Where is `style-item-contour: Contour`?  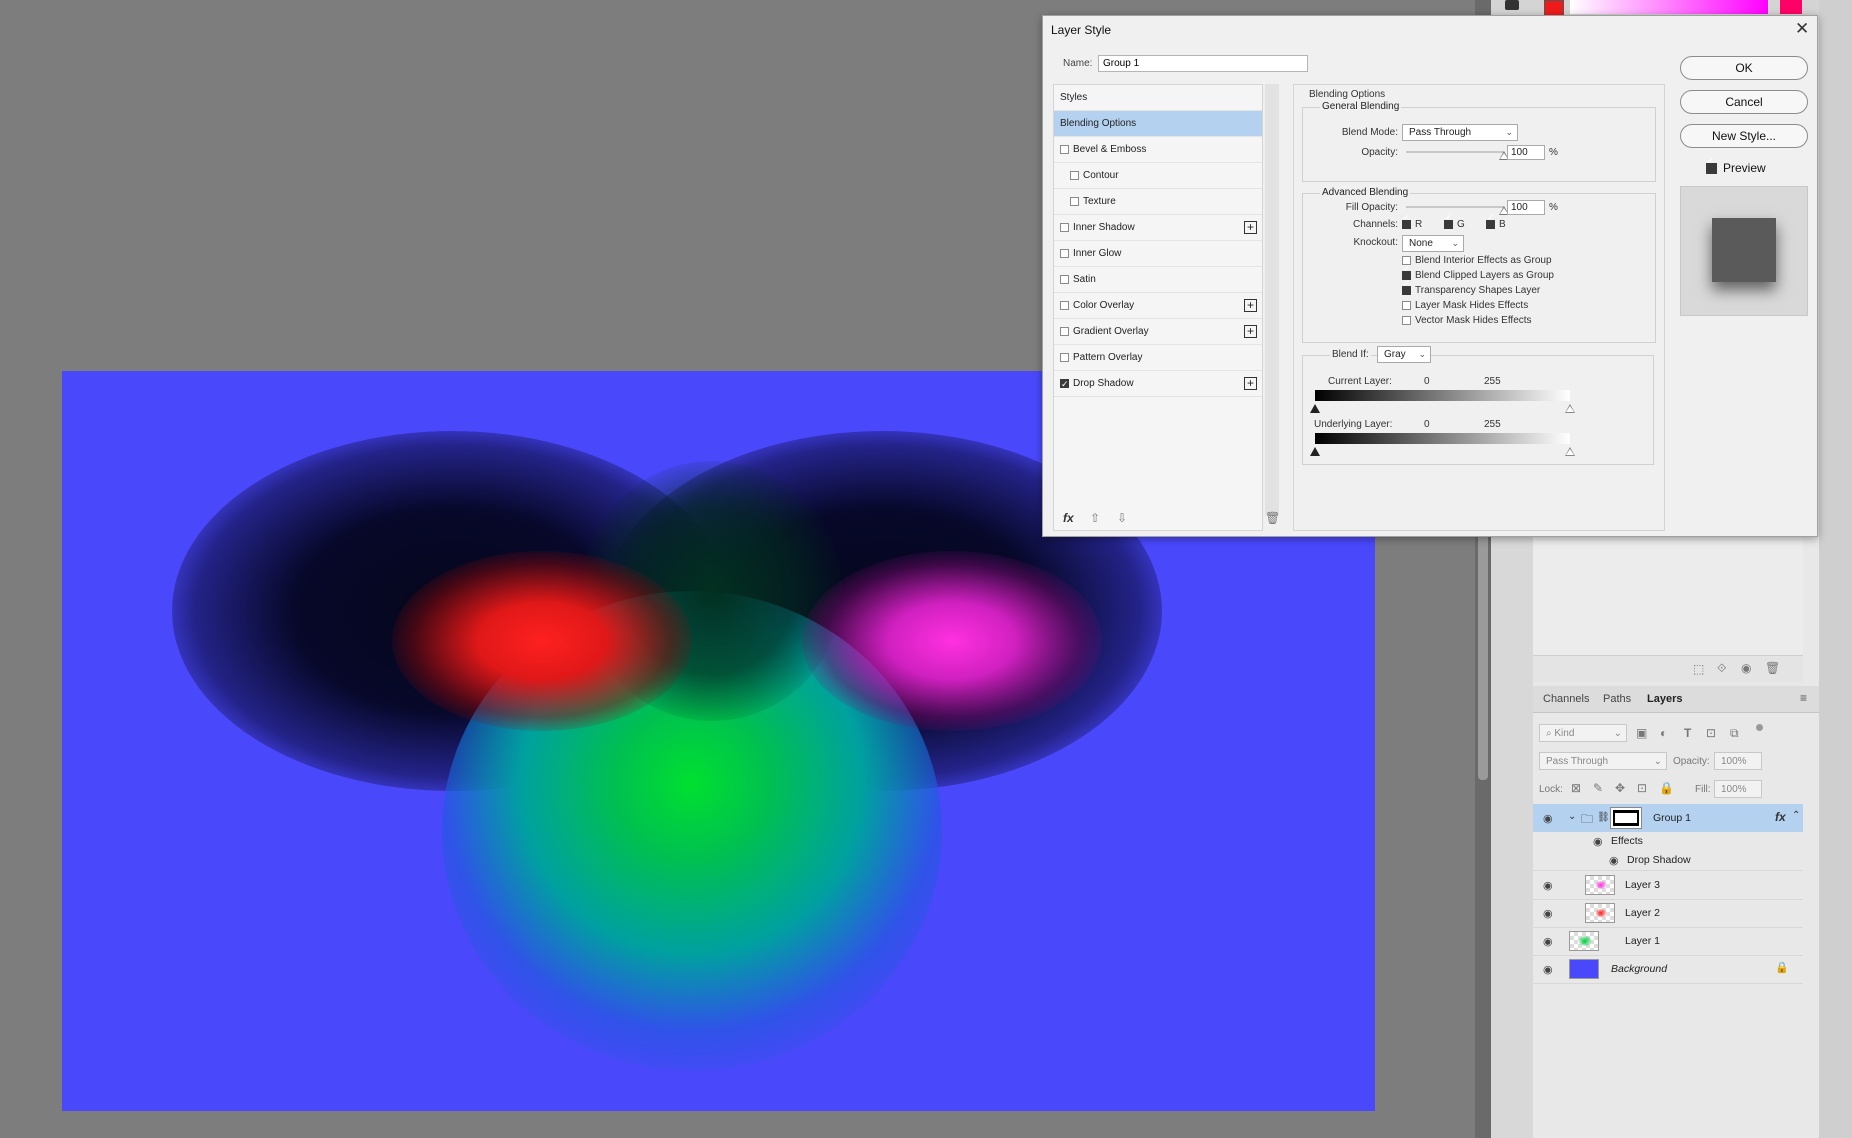 style-item-contour: Contour is located at coordinates (1158, 176).